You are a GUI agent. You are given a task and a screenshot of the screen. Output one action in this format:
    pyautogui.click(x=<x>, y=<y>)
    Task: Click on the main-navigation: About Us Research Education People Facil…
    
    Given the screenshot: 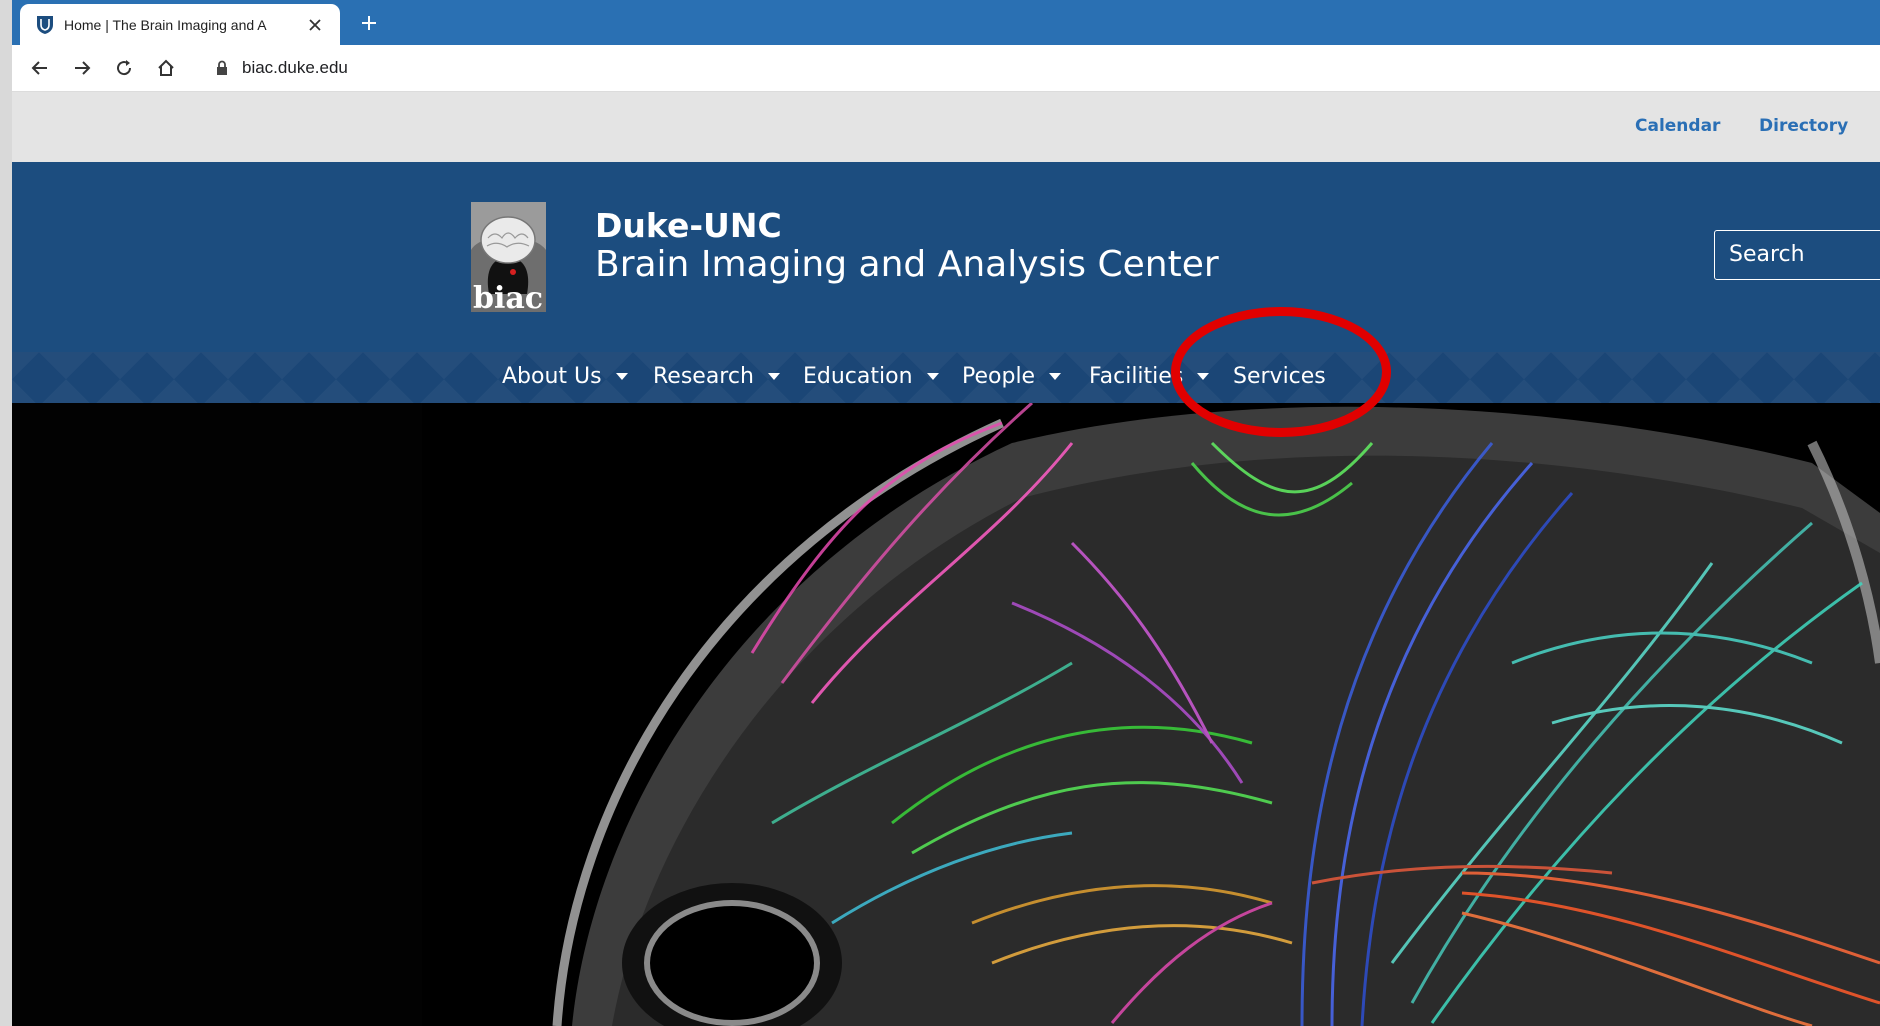 What is the action you would take?
    pyautogui.click(x=946, y=377)
    